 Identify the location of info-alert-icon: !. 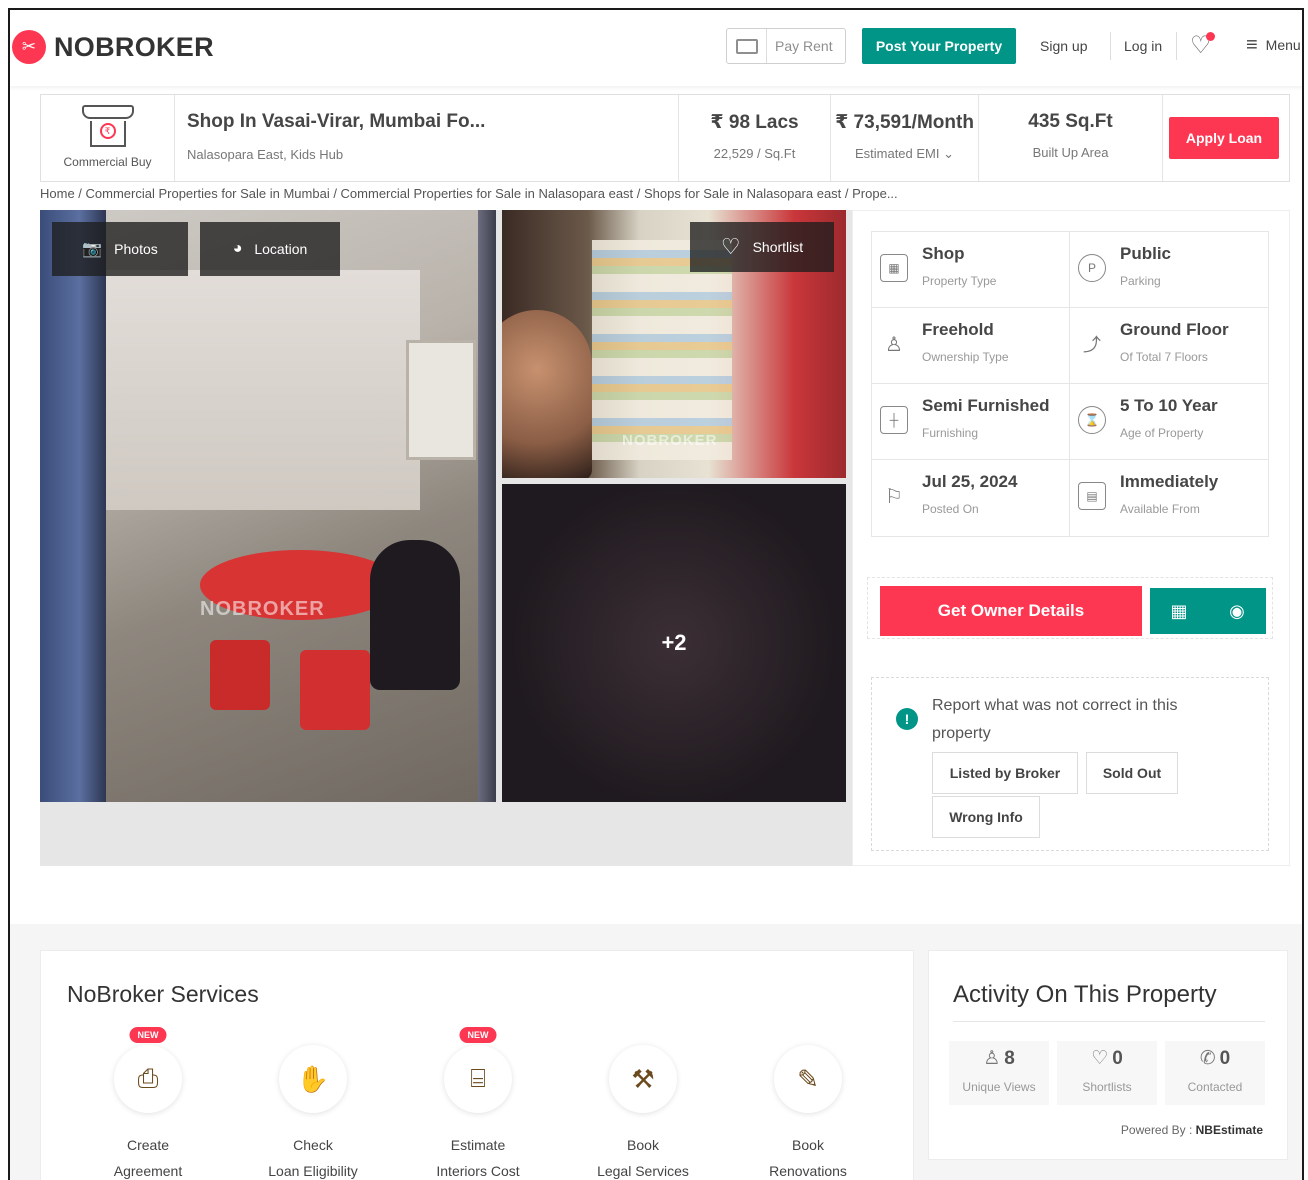
(907, 719).